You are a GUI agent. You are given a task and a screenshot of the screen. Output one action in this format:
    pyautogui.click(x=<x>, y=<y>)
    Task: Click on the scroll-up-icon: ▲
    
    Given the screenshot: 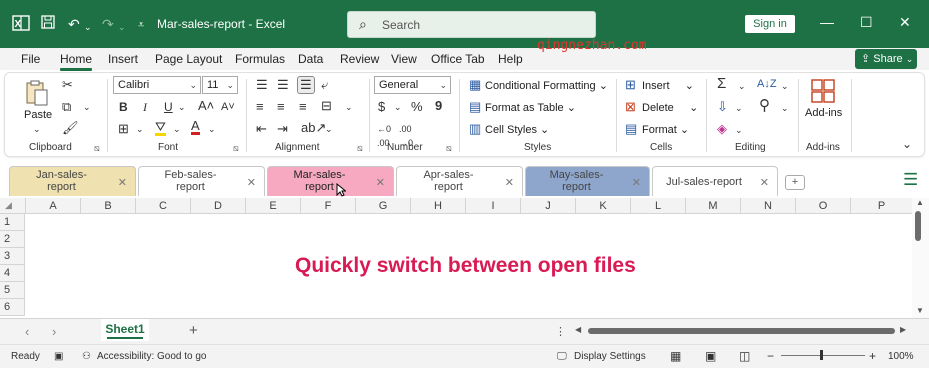 What is the action you would take?
    pyautogui.click(x=920, y=202)
    